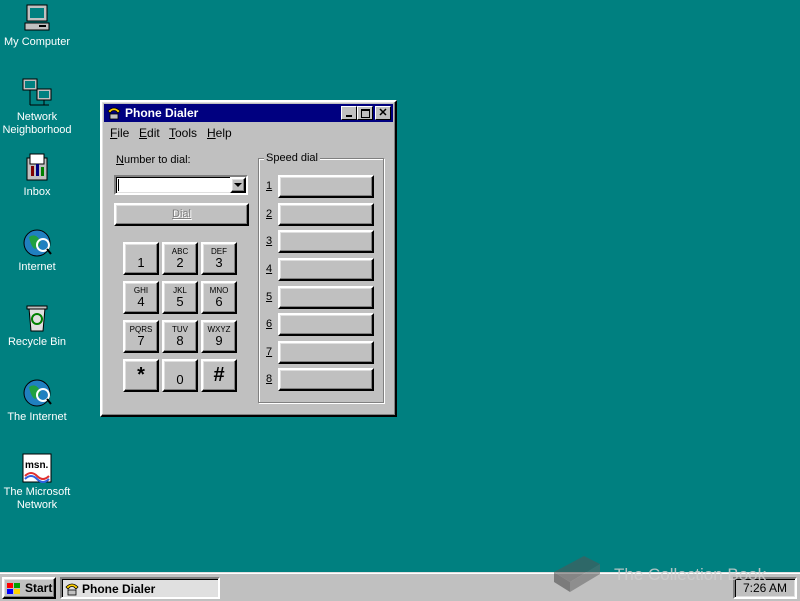  What do you see at coordinates (269, 186) in the screenshot?
I see `speed-dial-number: 1` at bounding box center [269, 186].